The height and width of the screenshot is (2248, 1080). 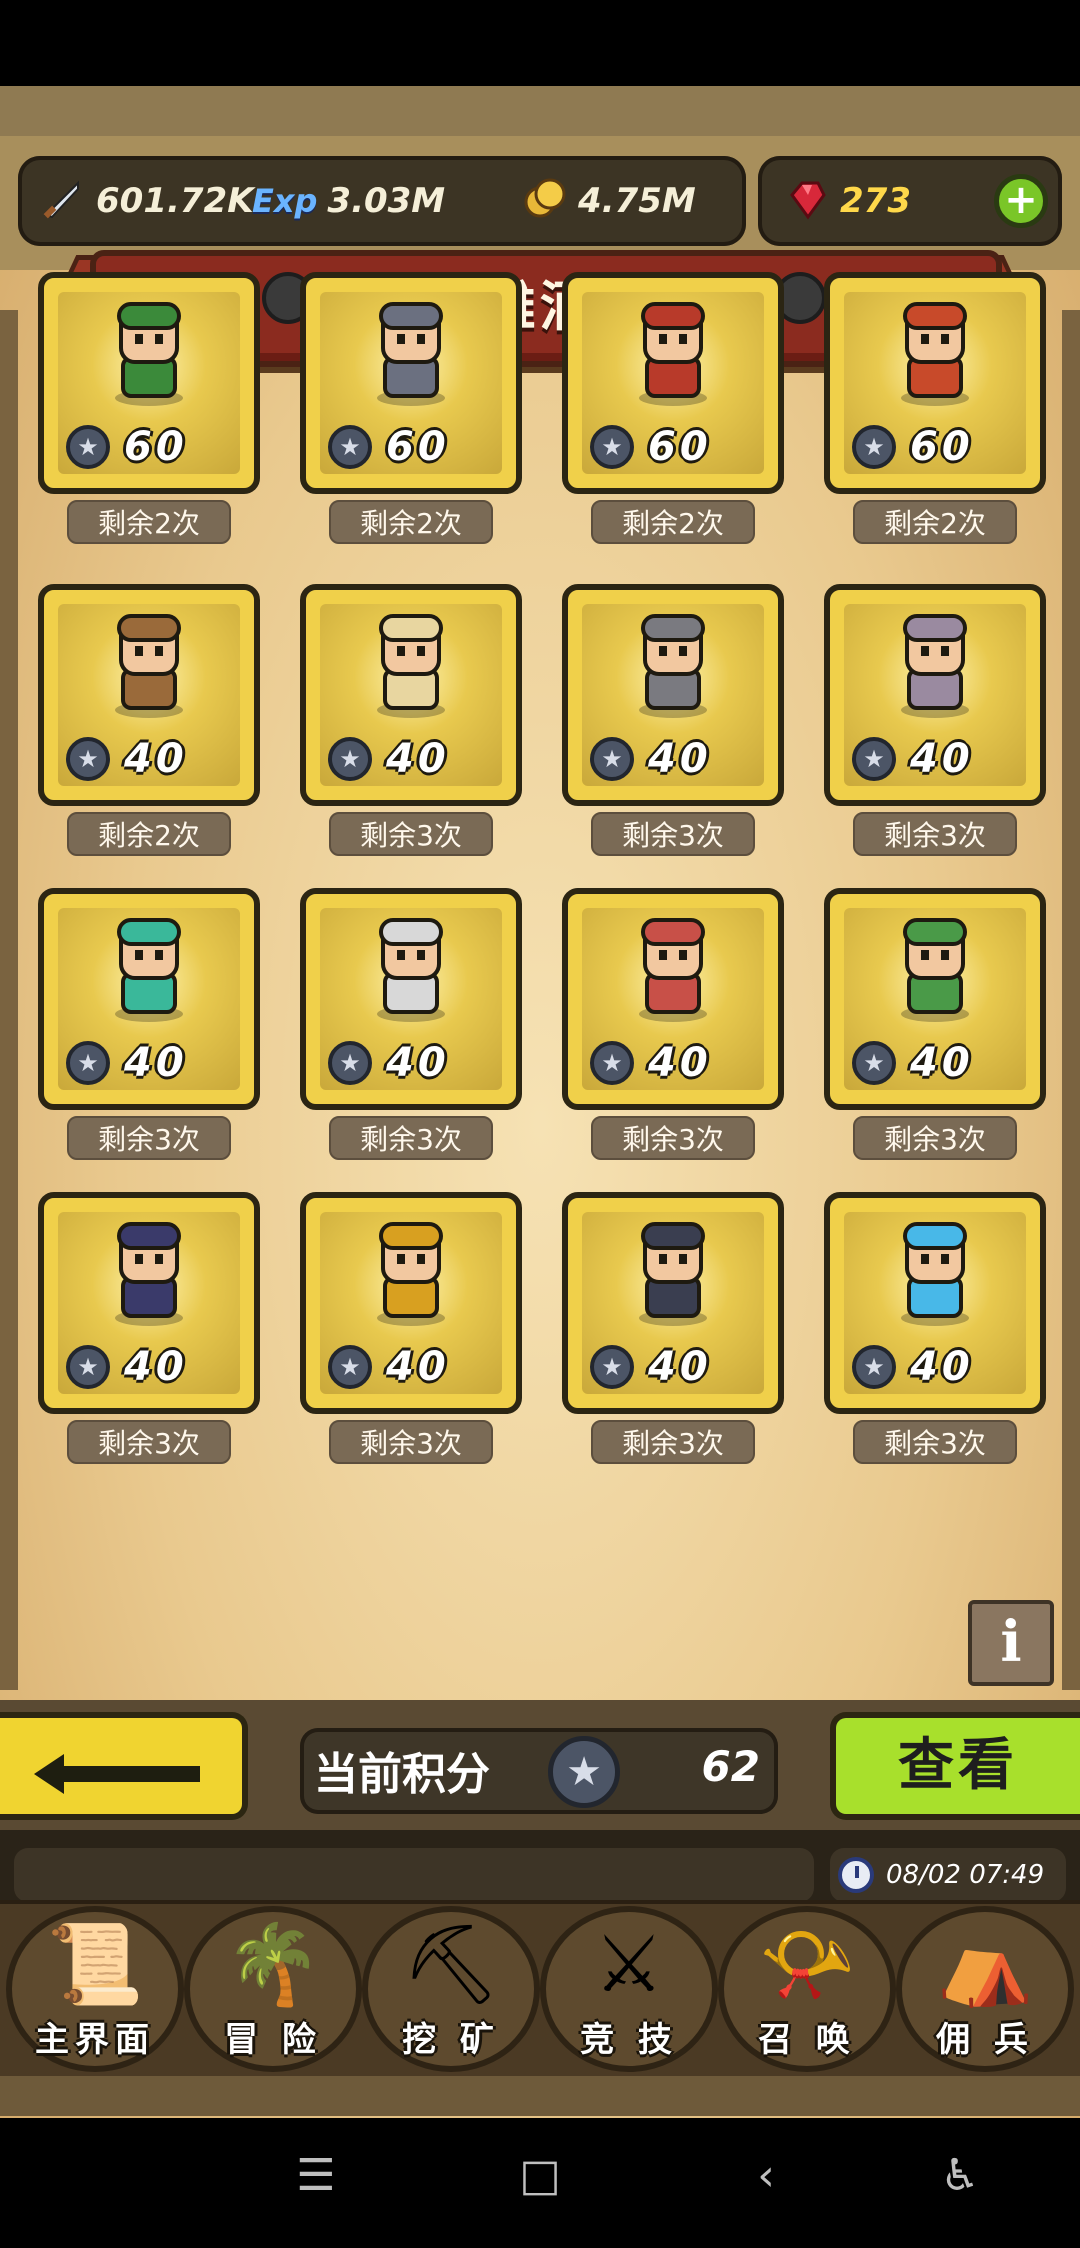 What do you see at coordinates (1011, 1643) in the screenshot?
I see `info-button: i` at bounding box center [1011, 1643].